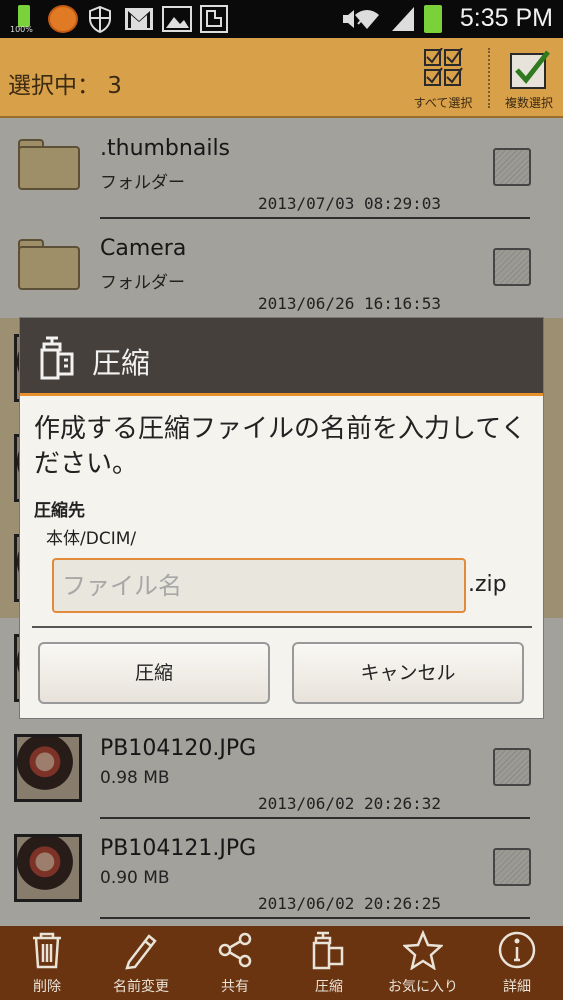 The image size is (563, 1000). I want to click on clock: 5:35 PM, so click(506, 18).